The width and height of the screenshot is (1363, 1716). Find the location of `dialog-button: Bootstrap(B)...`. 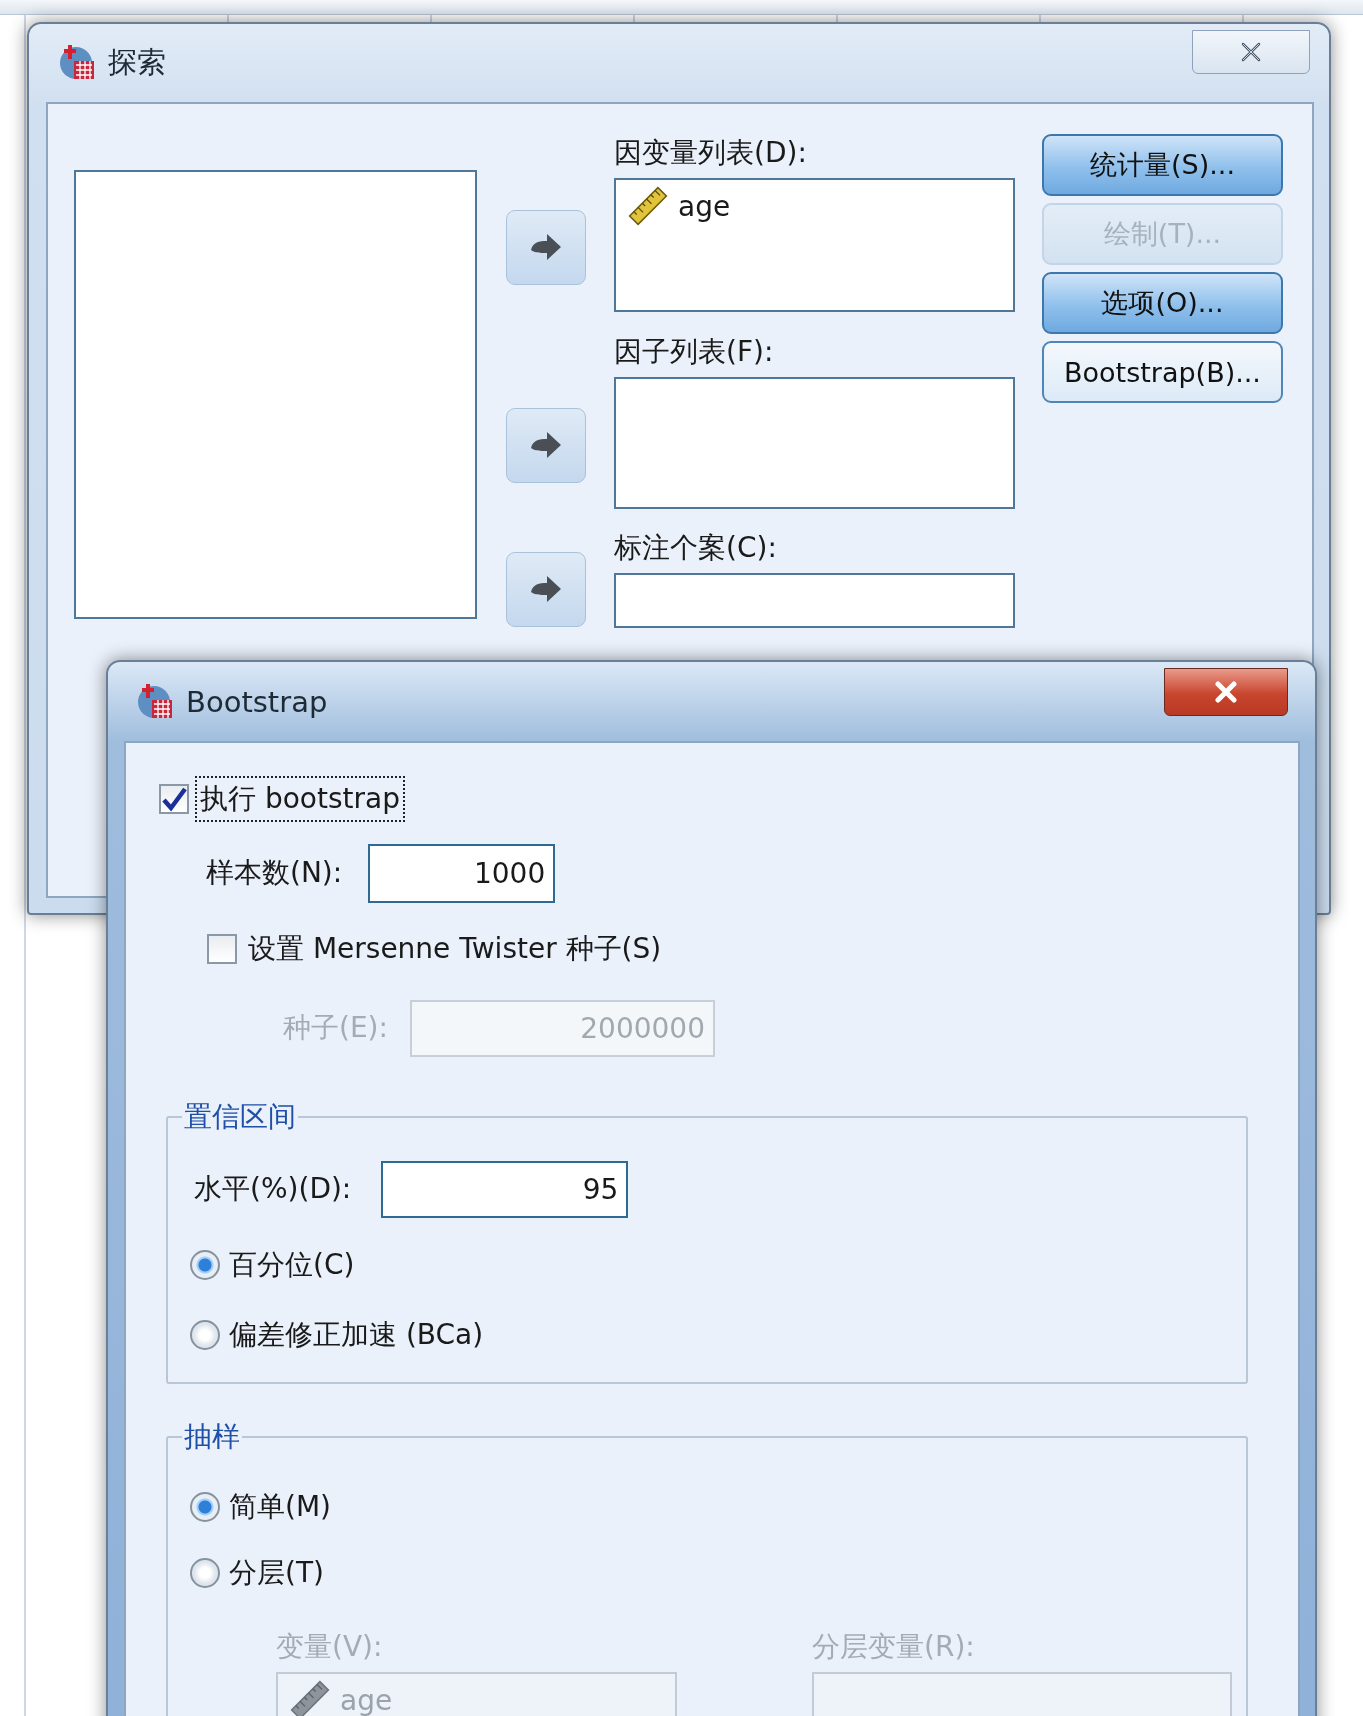

dialog-button: Bootstrap(B)... is located at coordinates (1162, 372).